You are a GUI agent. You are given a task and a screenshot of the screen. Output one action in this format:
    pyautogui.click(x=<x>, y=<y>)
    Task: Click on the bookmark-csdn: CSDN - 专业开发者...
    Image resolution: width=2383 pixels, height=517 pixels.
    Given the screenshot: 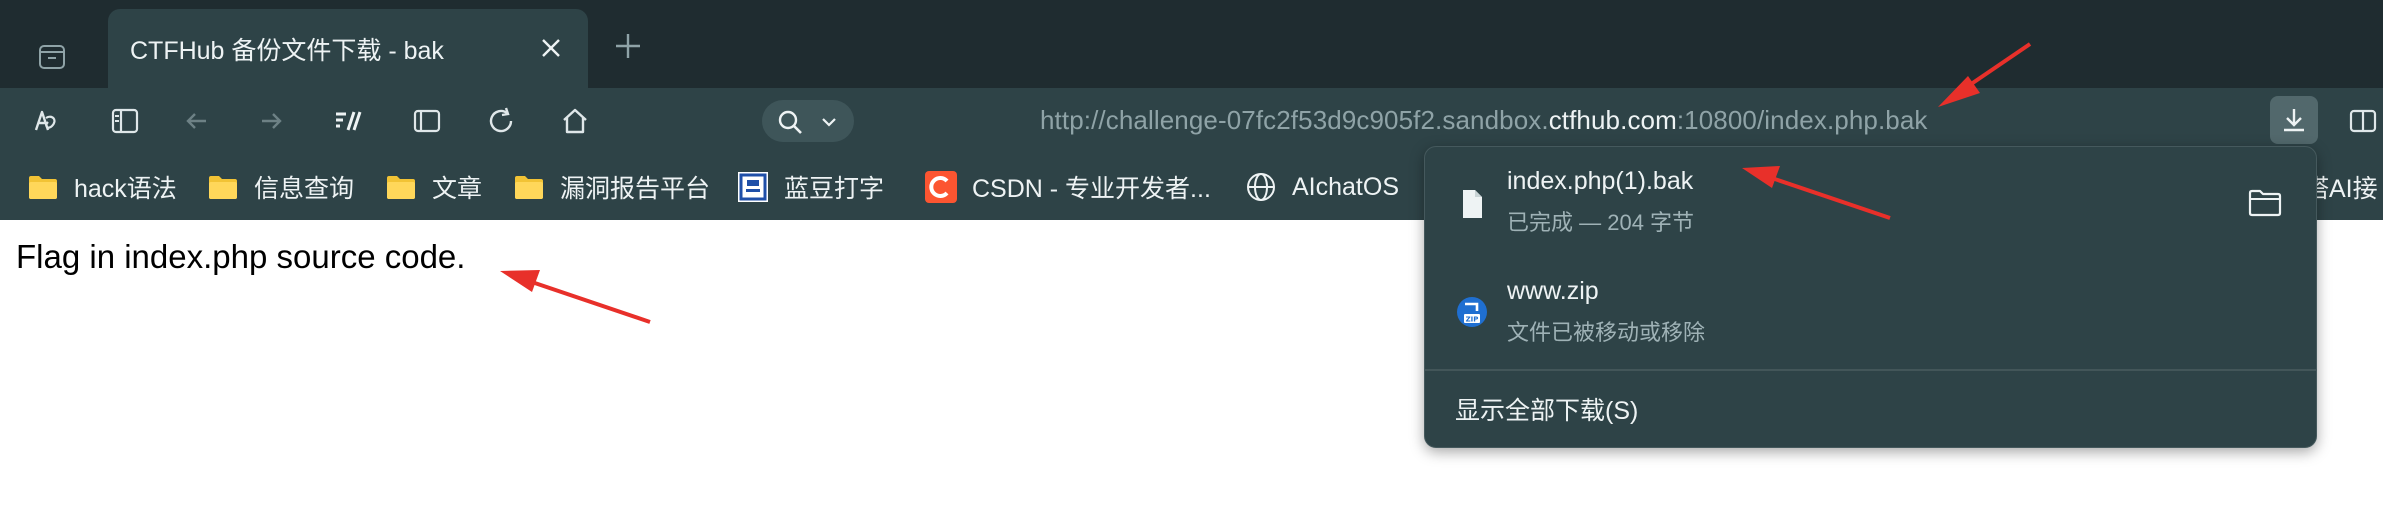 What is the action you would take?
    pyautogui.click(x=1067, y=187)
    